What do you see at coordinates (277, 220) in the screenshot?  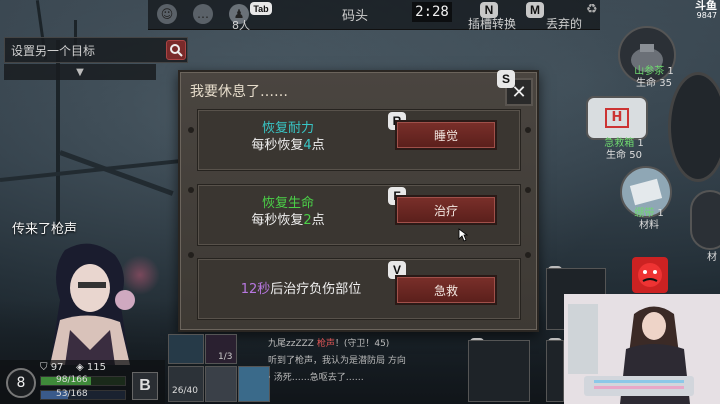 I see `option-heal-desc: 每秒恢复` at bounding box center [277, 220].